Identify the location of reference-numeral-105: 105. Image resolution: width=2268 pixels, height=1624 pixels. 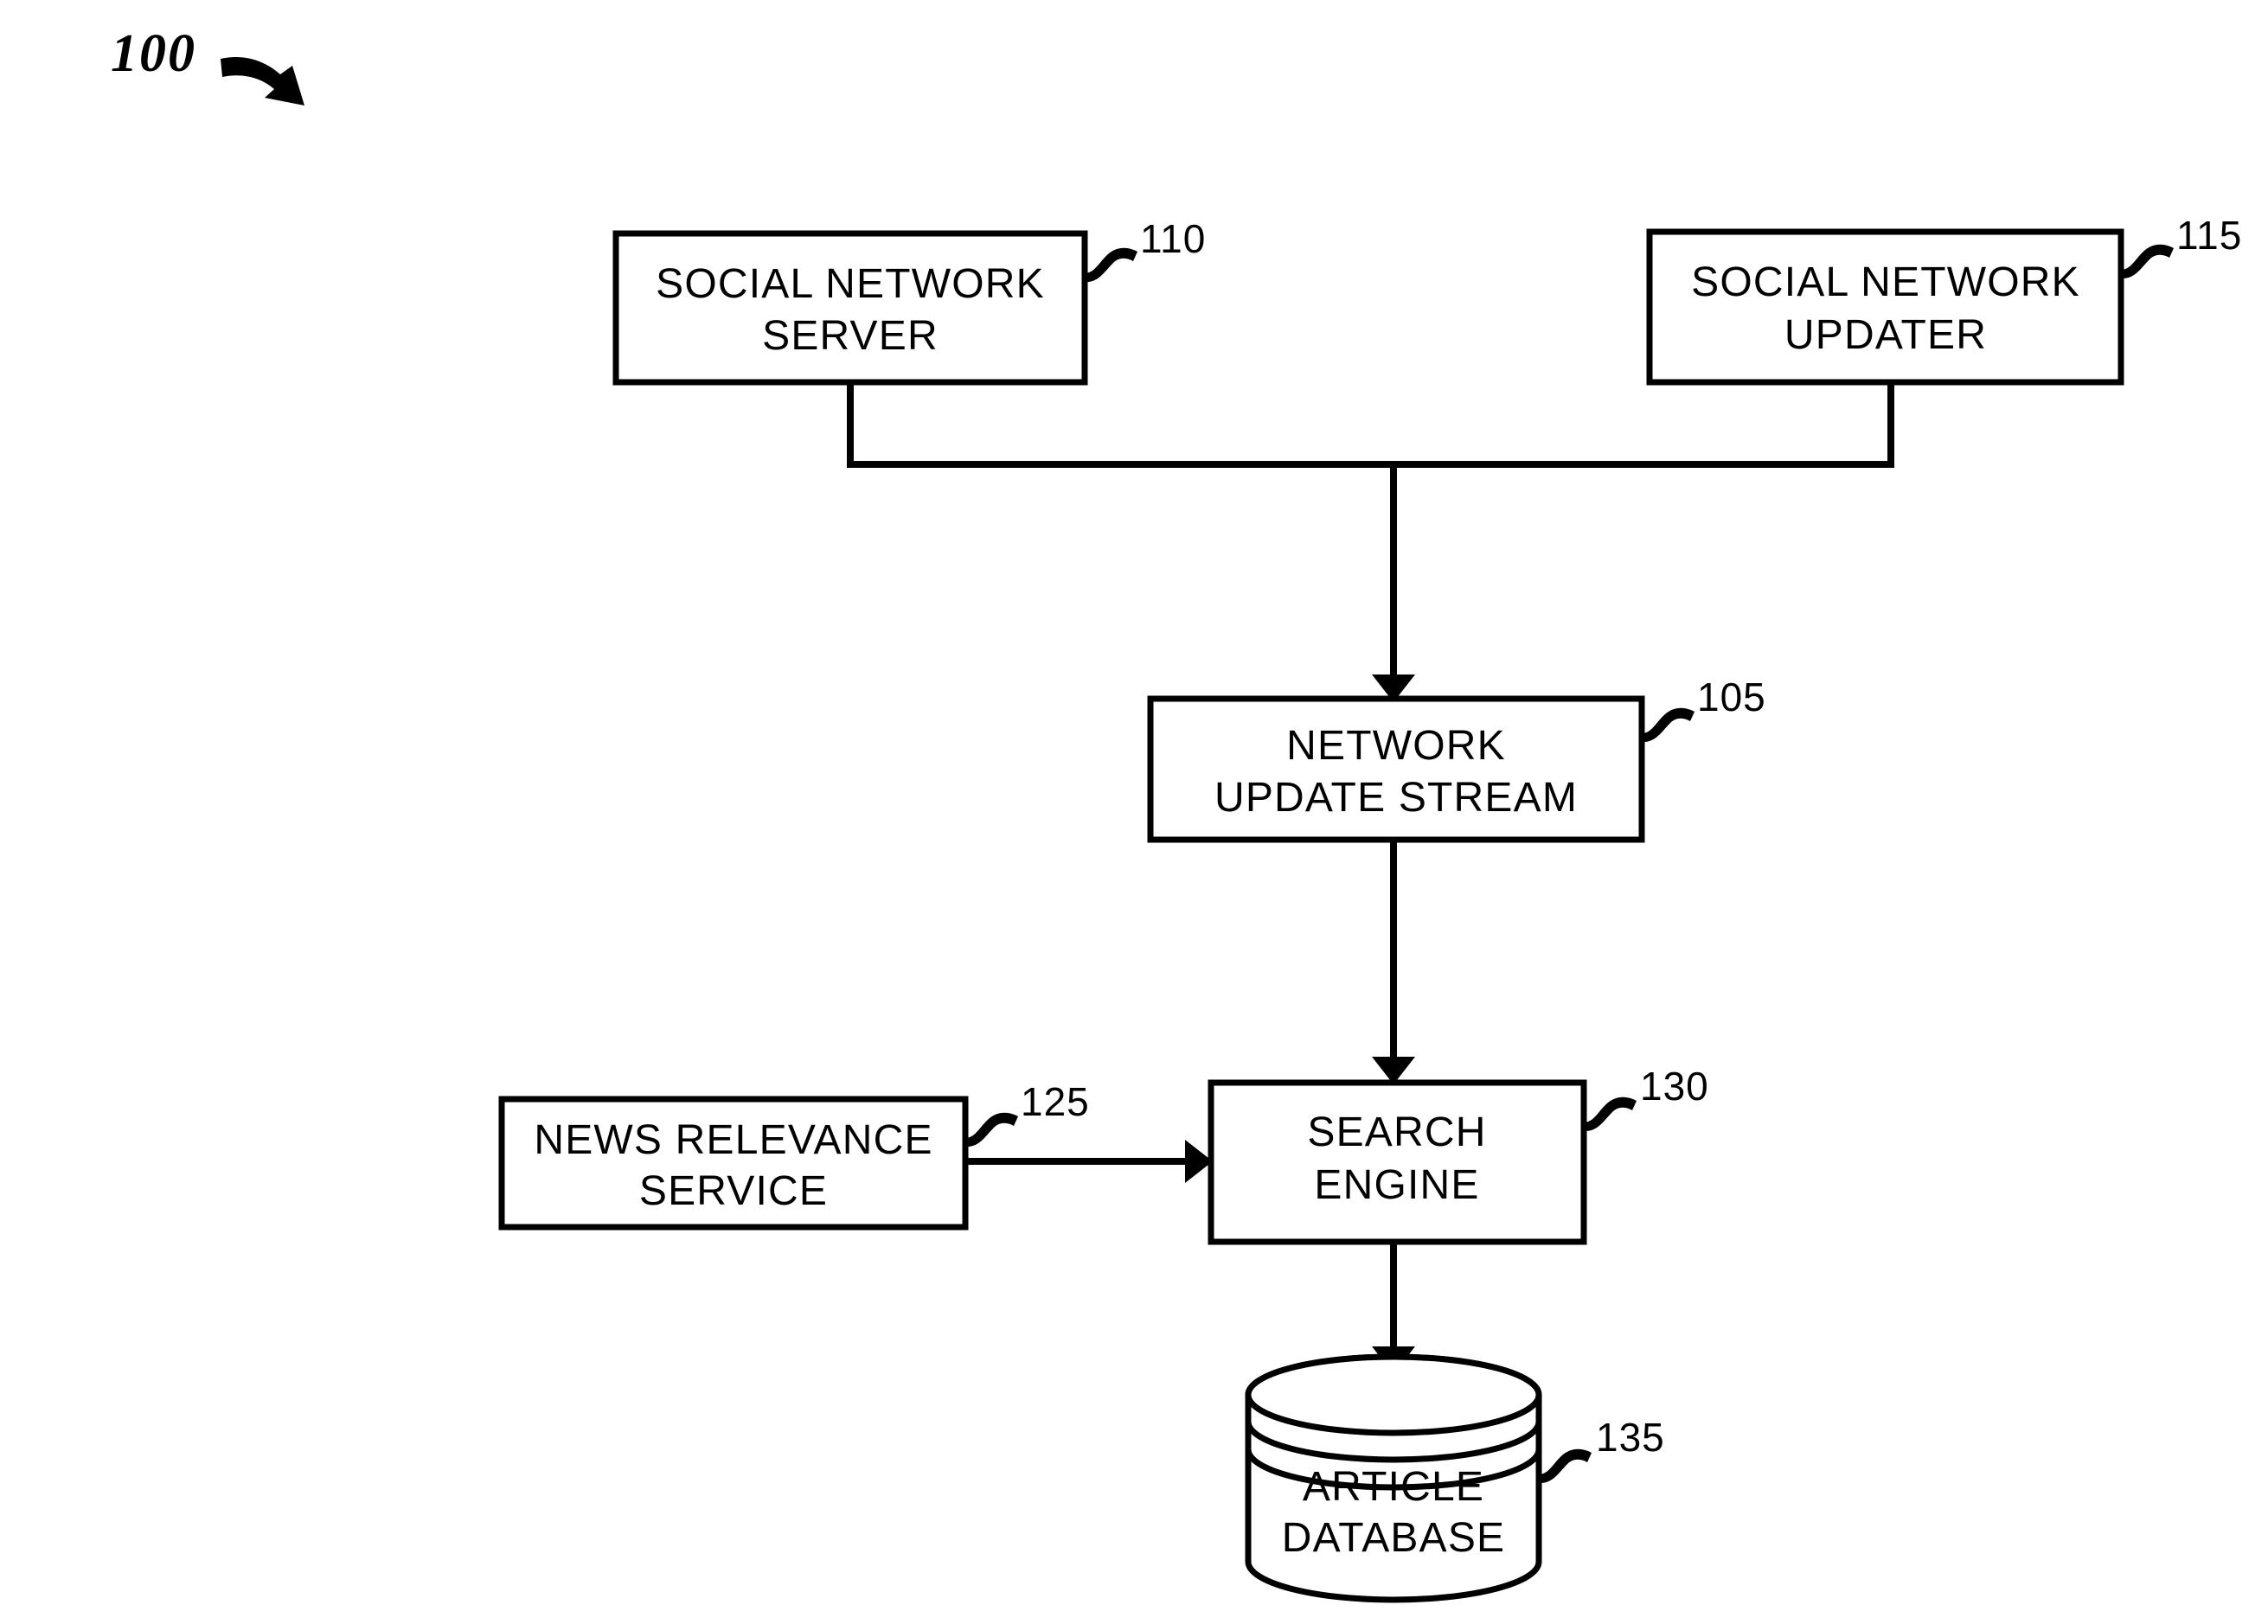
(1731, 697).